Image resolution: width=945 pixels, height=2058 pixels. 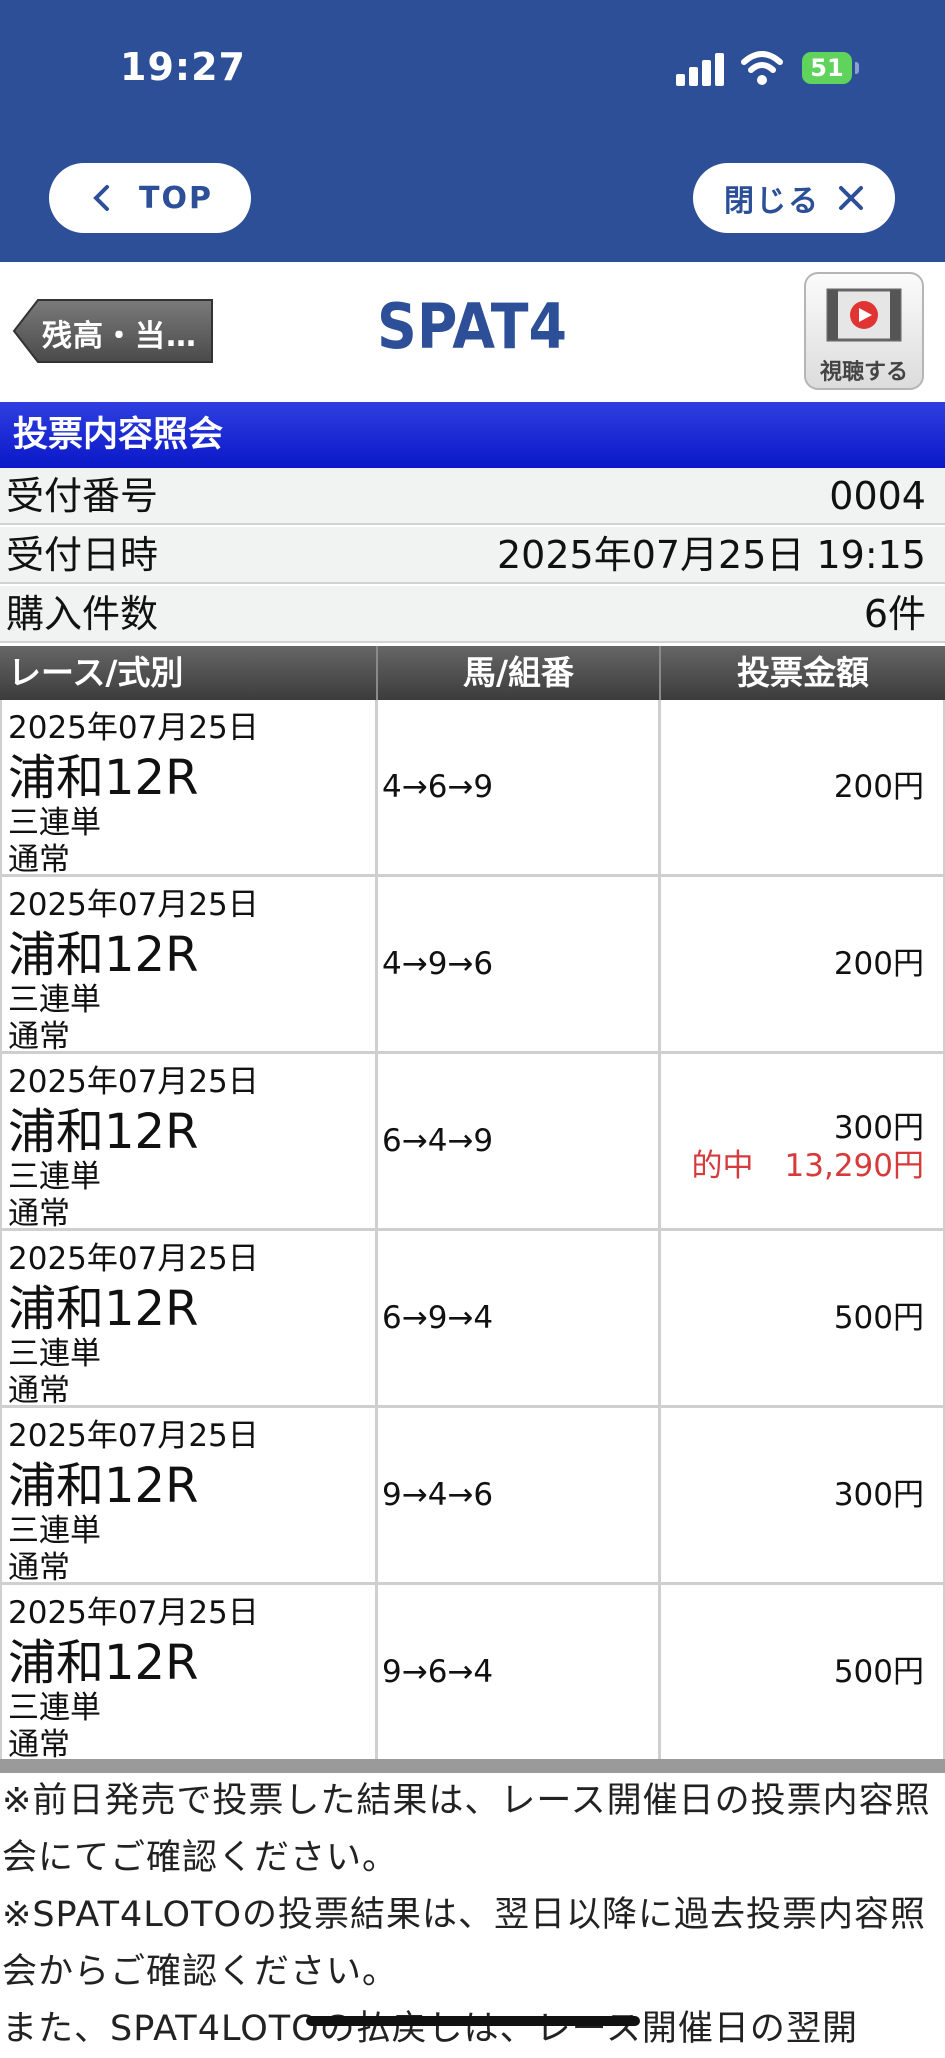 What do you see at coordinates (762, 68) in the screenshot?
I see `wifi-icon` at bounding box center [762, 68].